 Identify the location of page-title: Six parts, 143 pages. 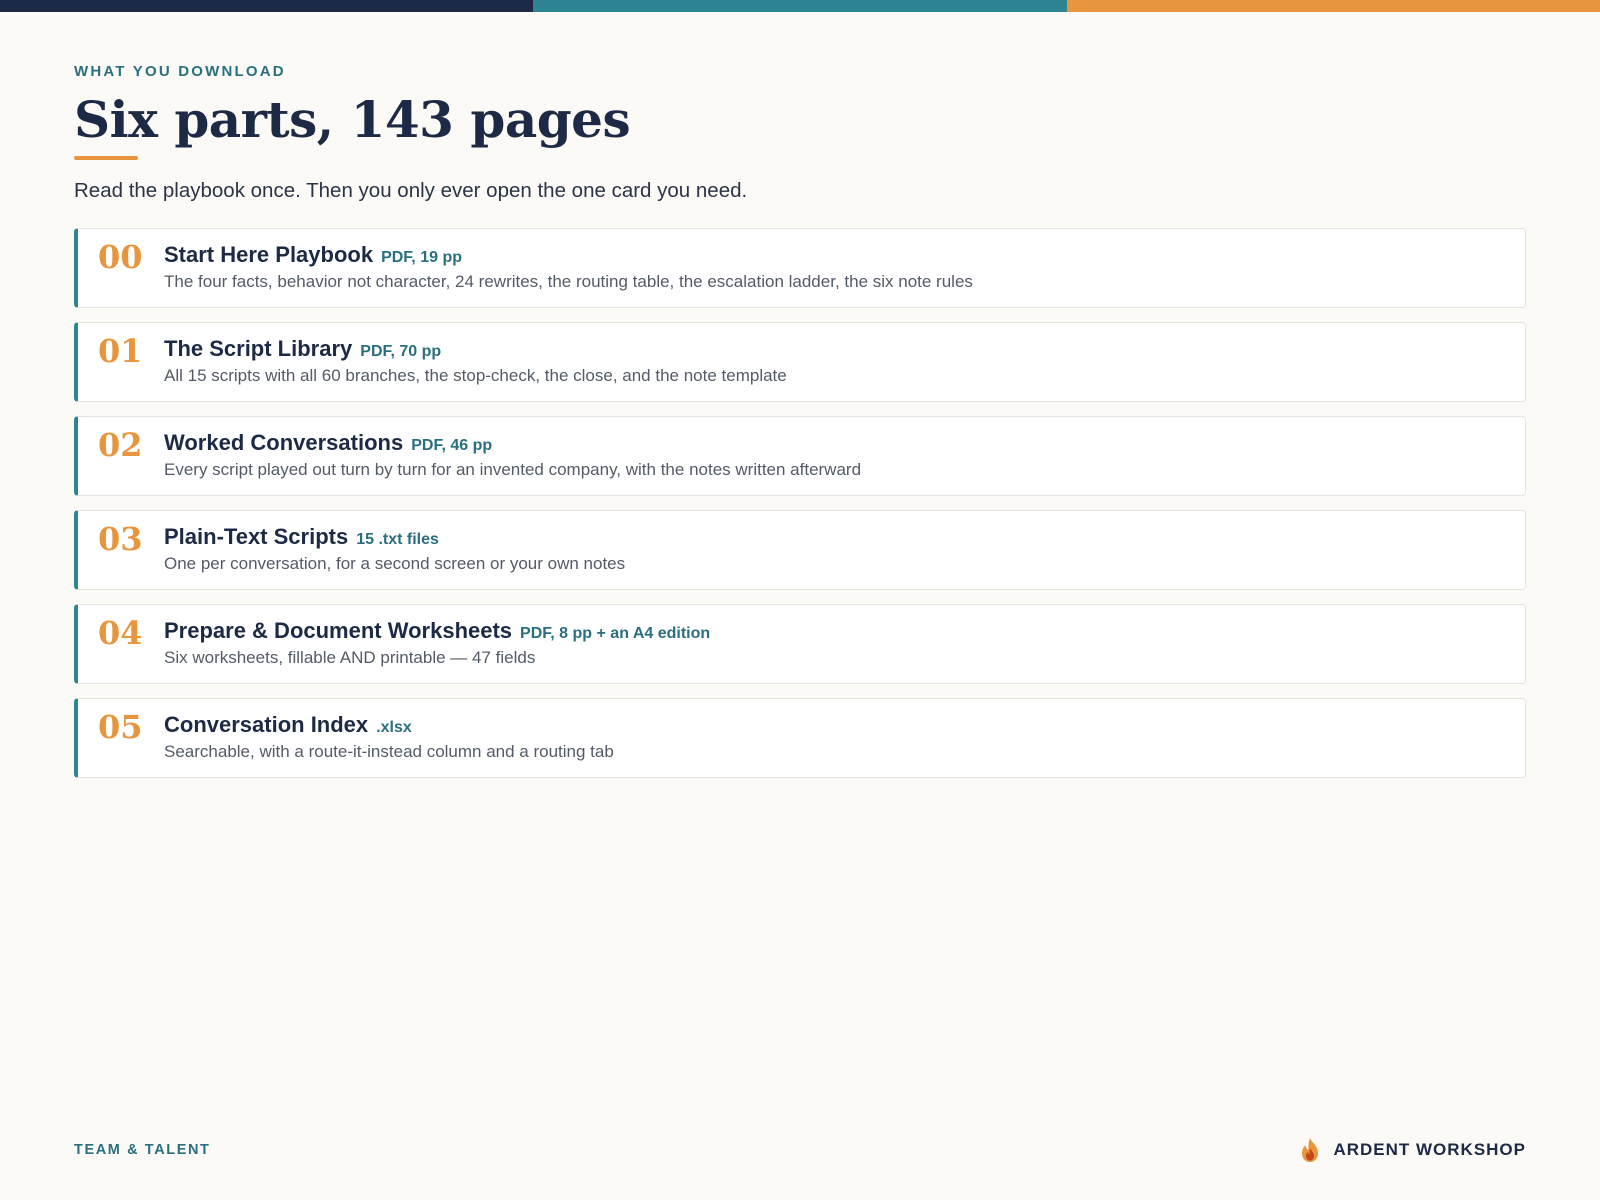
(352, 119).